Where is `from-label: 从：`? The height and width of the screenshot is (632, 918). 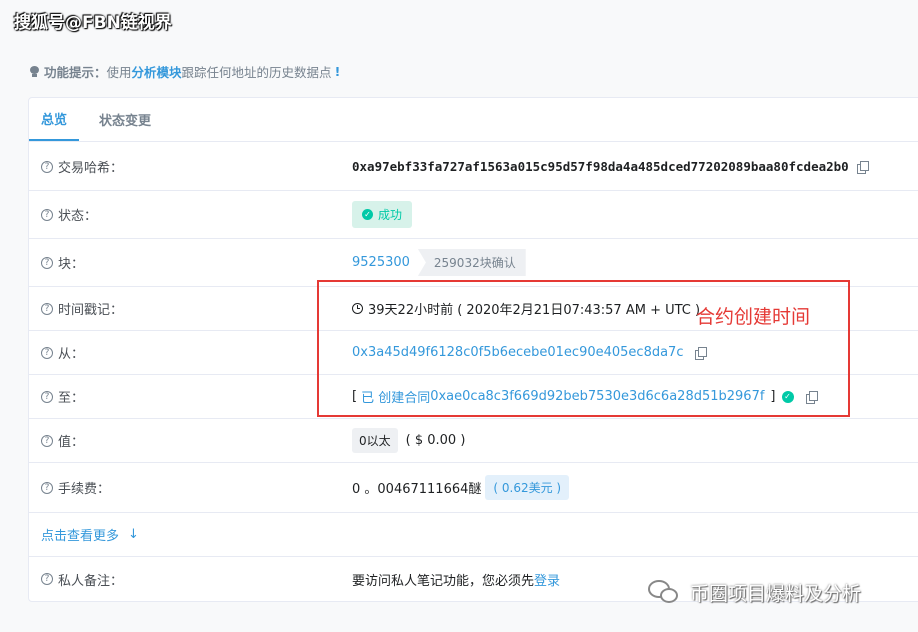 from-label: 从： is located at coordinates (71, 354).